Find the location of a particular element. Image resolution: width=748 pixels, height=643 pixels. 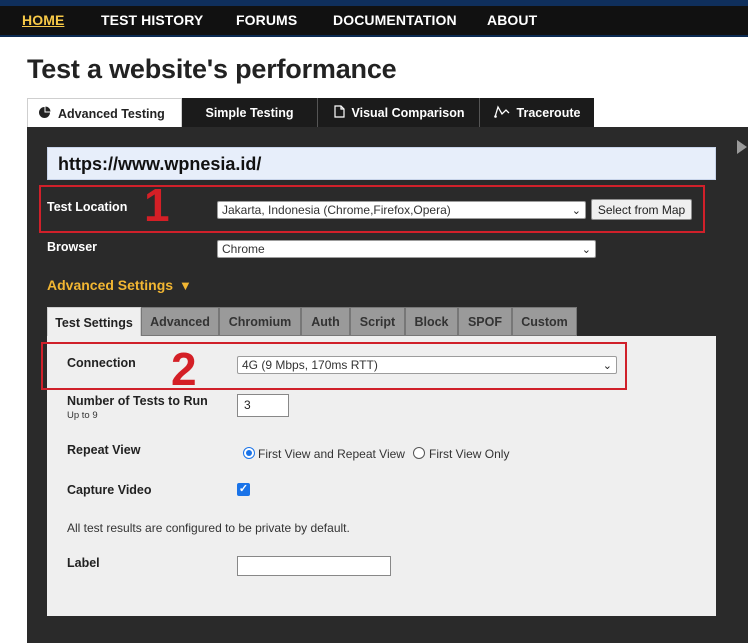

document-icon is located at coordinates (339, 112).